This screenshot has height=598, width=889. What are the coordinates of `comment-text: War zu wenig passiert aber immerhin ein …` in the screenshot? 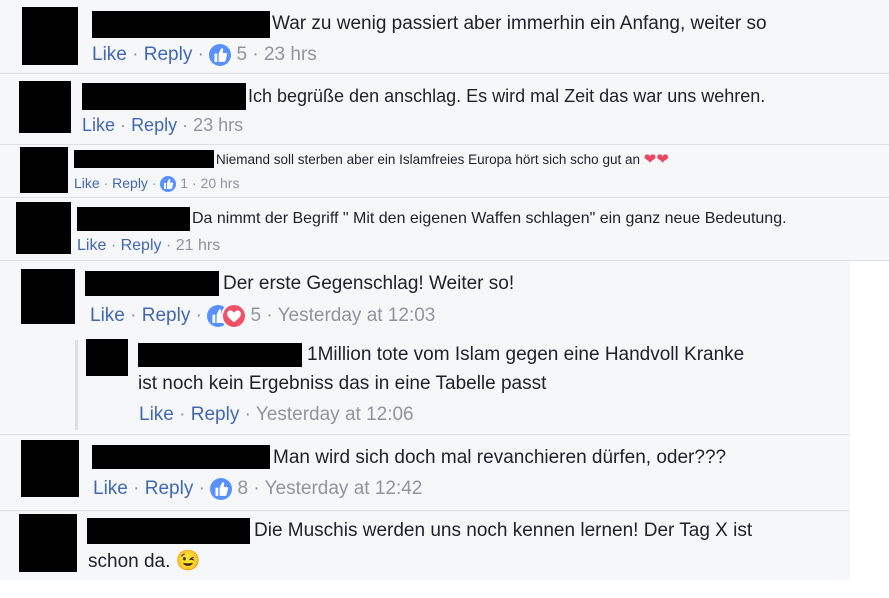 It's located at (519, 23).